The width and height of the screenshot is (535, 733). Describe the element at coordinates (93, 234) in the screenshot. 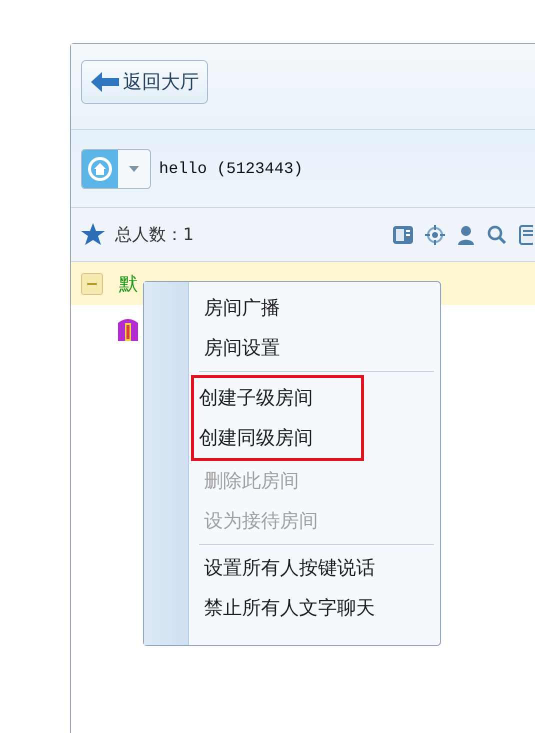

I see `star-icon` at that location.